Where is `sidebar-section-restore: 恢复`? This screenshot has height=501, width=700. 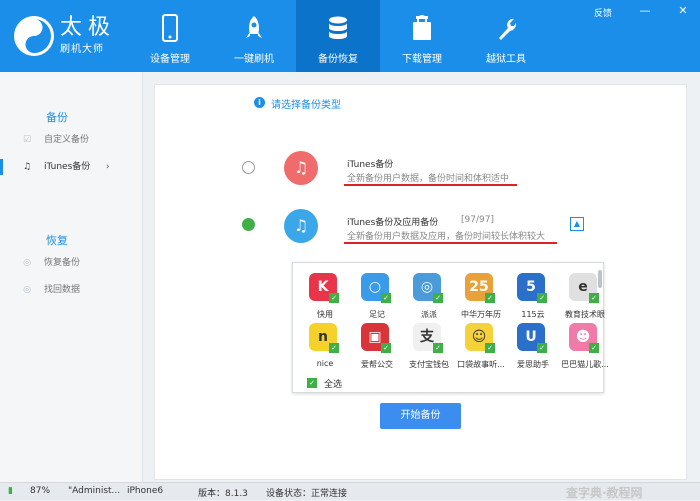
sidebar-section-restore: 恢复 is located at coordinates (57, 240).